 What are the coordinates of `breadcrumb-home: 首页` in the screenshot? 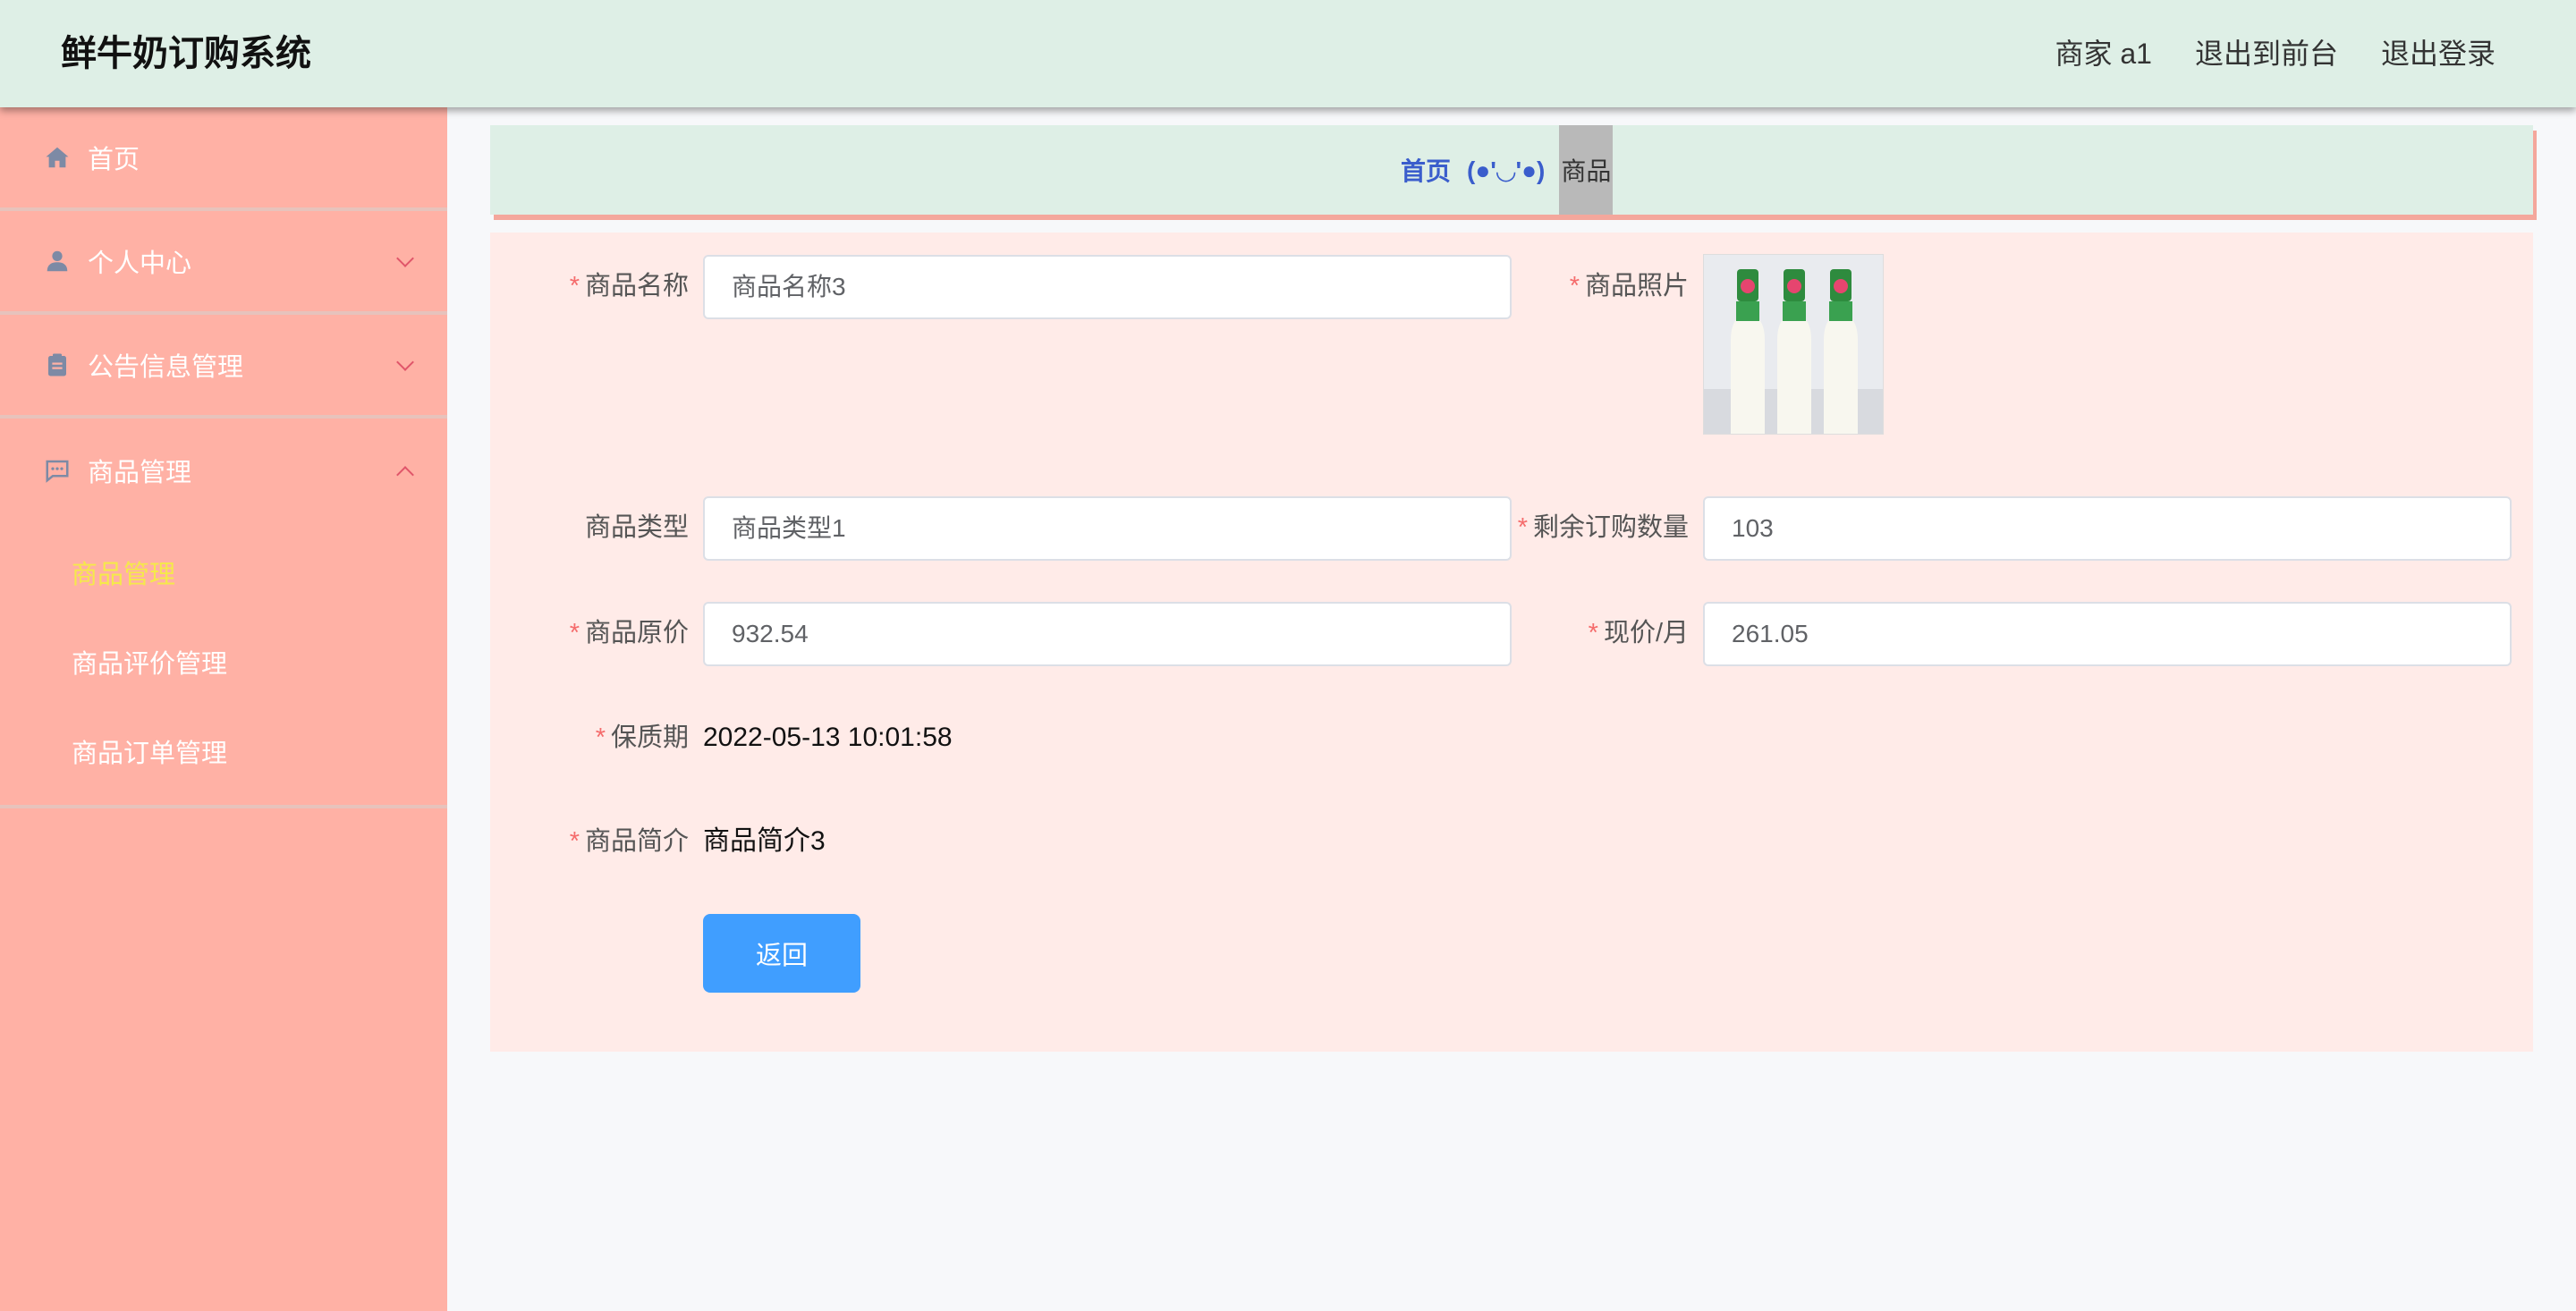 It's located at (1426, 170).